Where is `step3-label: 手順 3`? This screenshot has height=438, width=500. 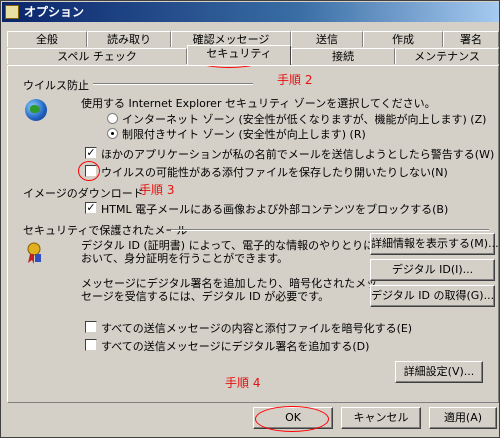
step3-label: 手順 3 is located at coordinates (157, 190).